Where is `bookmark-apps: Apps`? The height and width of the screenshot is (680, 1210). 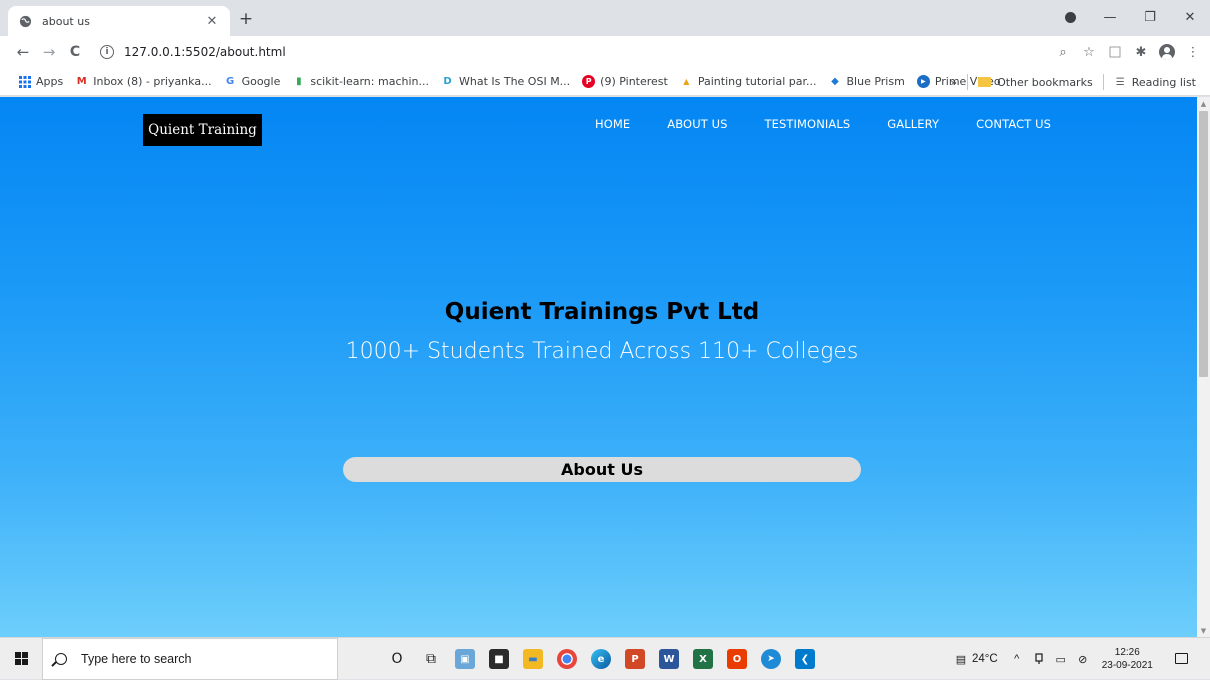 bookmark-apps: Apps is located at coordinates (40, 82).